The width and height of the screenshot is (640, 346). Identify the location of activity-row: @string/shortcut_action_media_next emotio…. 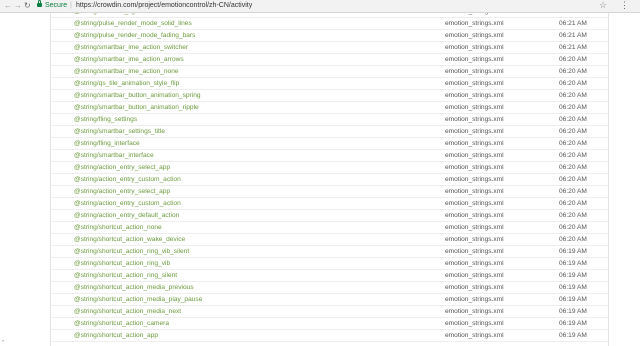
(329, 312).